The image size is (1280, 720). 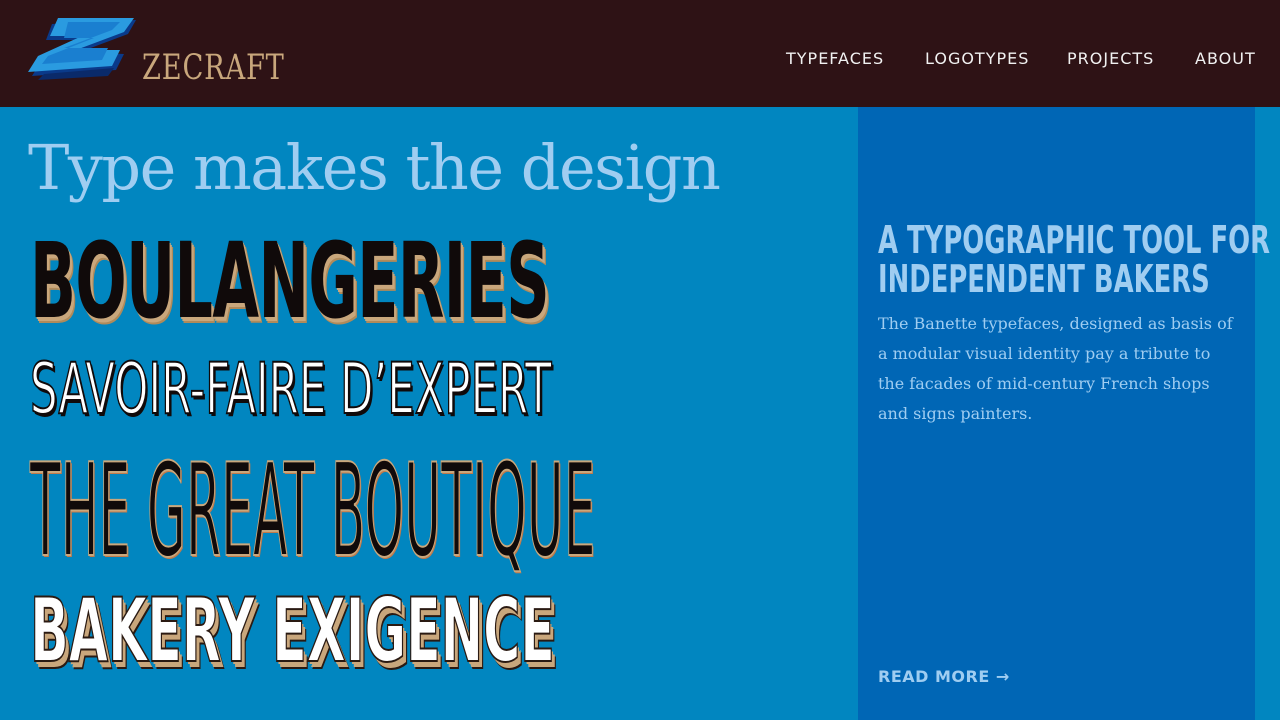 What do you see at coordinates (1110, 59) in the screenshot?
I see `nav-projects: PROJECTS` at bounding box center [1110, 59].